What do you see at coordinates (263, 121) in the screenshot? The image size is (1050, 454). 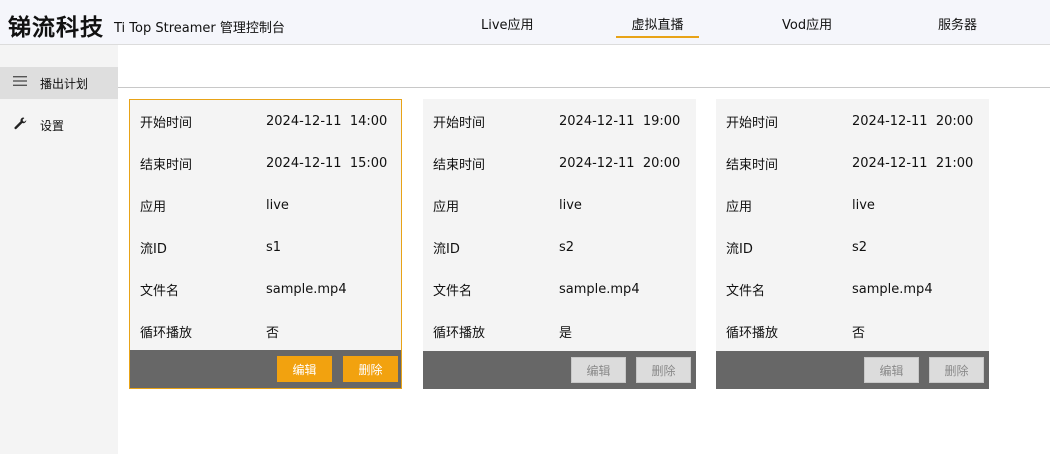 I see `field-start-time: 开始时间 2024-12-11 14:00` at bounding box center [263, 121].